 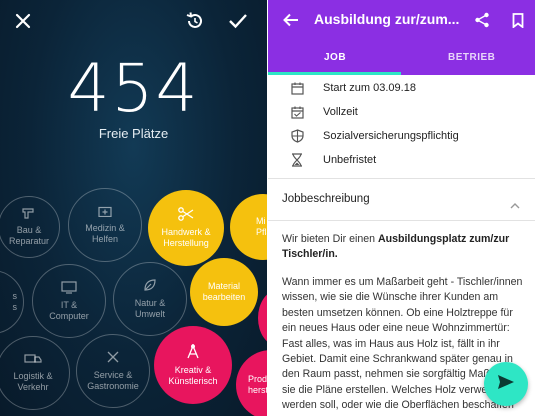 What do you see at coordinates (262, 318) in the screenshot?
I see `category-bubble-partial-right` at bounding box center [262, 318].